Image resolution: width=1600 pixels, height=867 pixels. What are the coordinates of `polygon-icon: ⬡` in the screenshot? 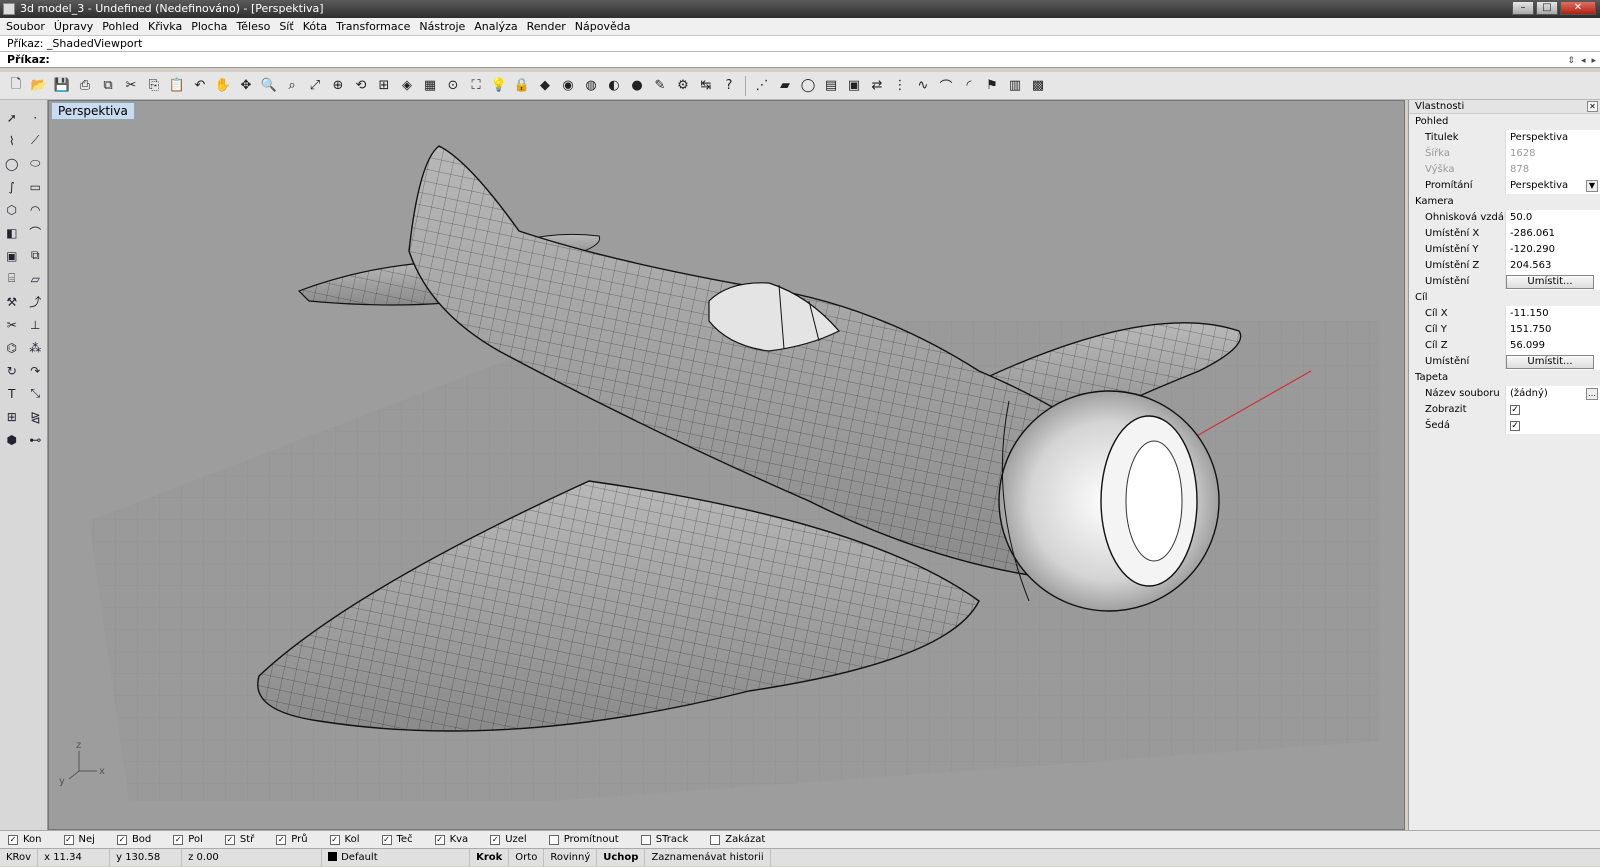 It's located at (12, 210).